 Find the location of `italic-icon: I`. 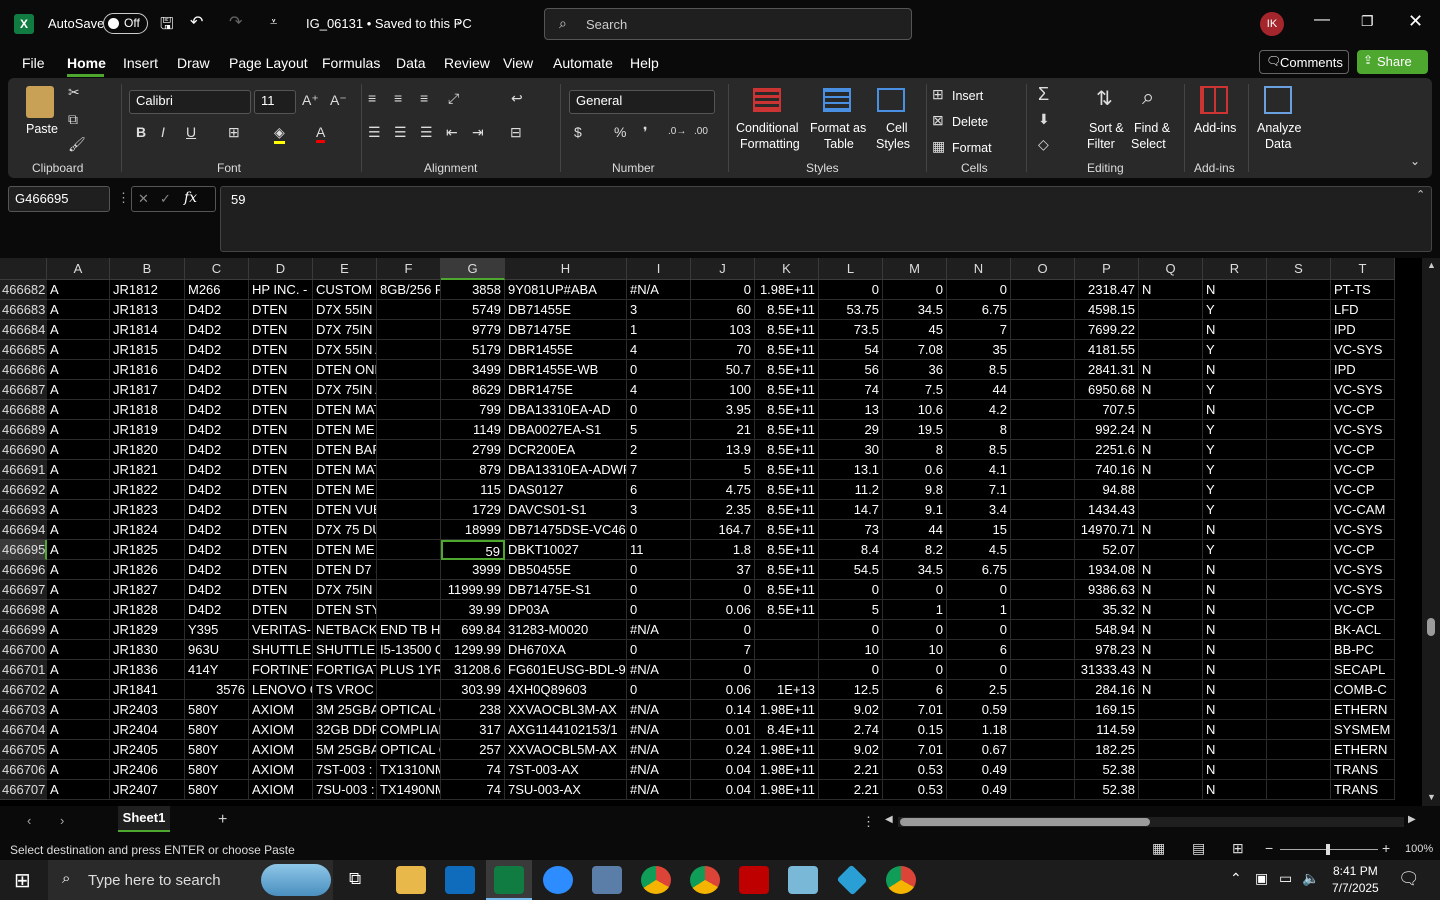

italic-icon: I is located at coordinates (163, 132).